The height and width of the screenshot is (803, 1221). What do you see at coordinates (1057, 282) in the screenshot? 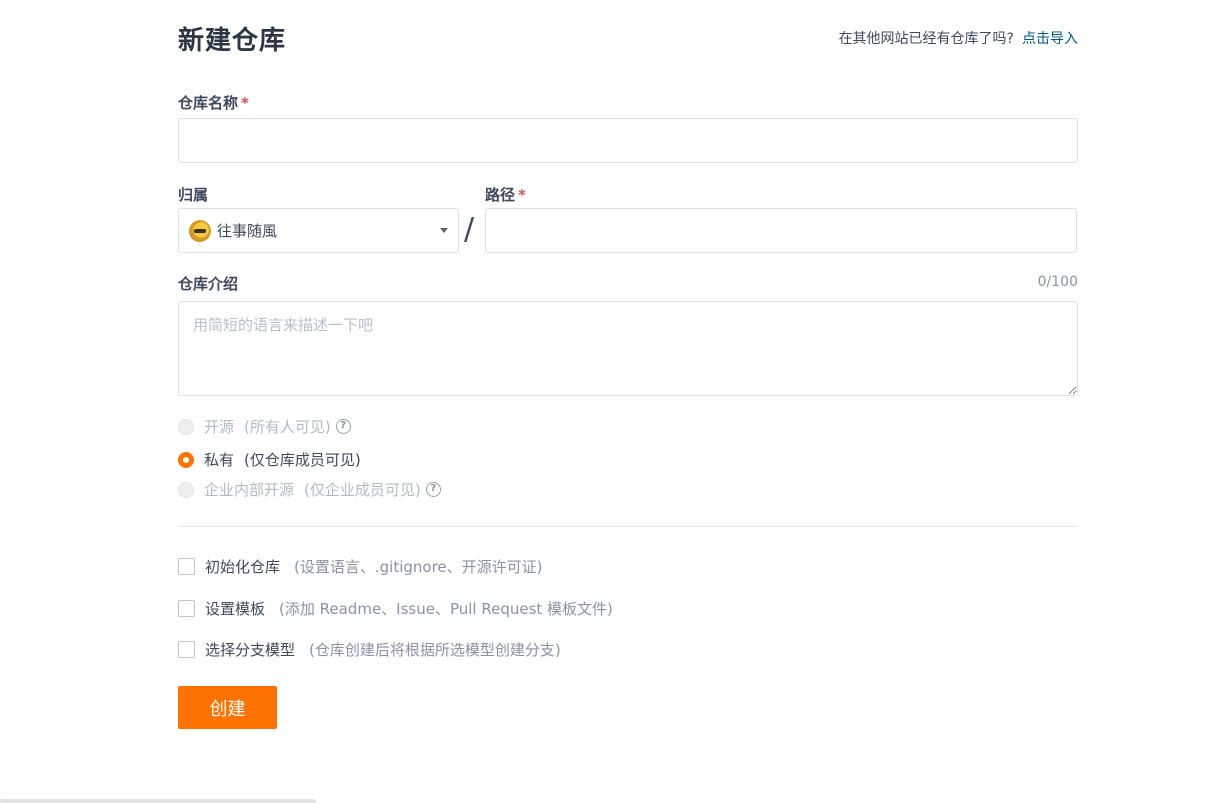
I see `description-counter: 0/100` at bounding box center [1057, 282].